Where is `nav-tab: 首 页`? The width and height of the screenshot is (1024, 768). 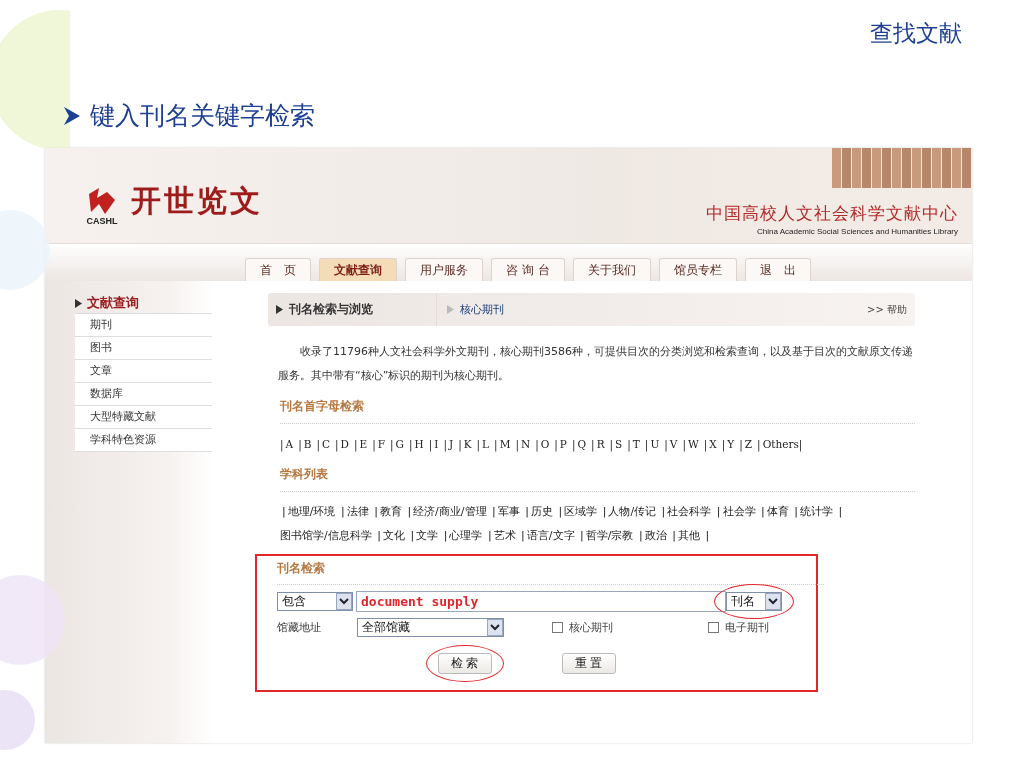
nav-tab: 首 页 is located at coordinates (278, 269).